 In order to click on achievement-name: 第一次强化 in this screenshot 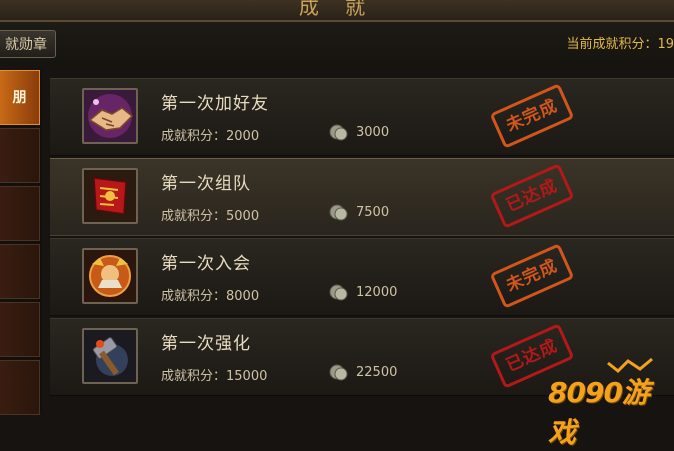, I will do `click(206, 344)`.